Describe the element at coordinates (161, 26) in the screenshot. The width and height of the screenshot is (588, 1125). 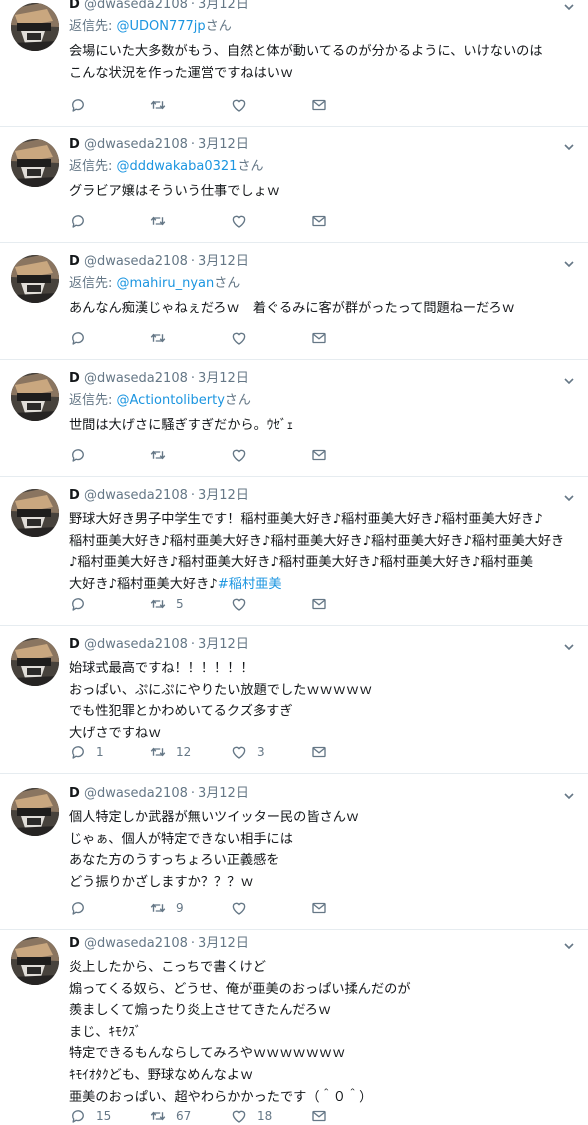
I see `reply-mention-link: @UDON777jp` at that location.